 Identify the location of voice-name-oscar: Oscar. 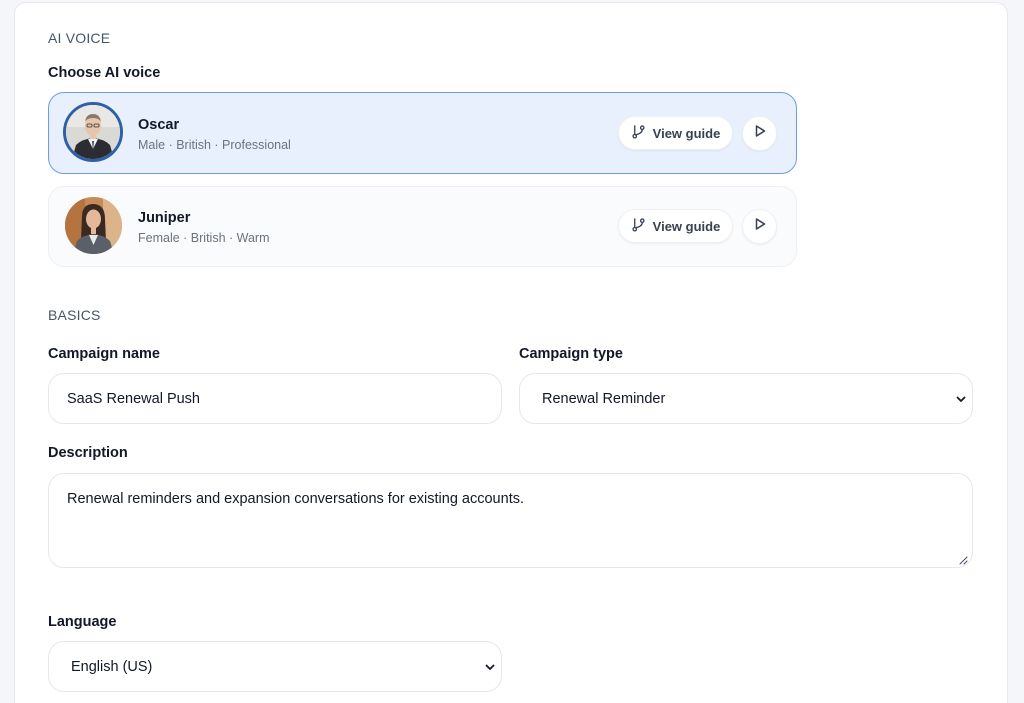
(159, 125).